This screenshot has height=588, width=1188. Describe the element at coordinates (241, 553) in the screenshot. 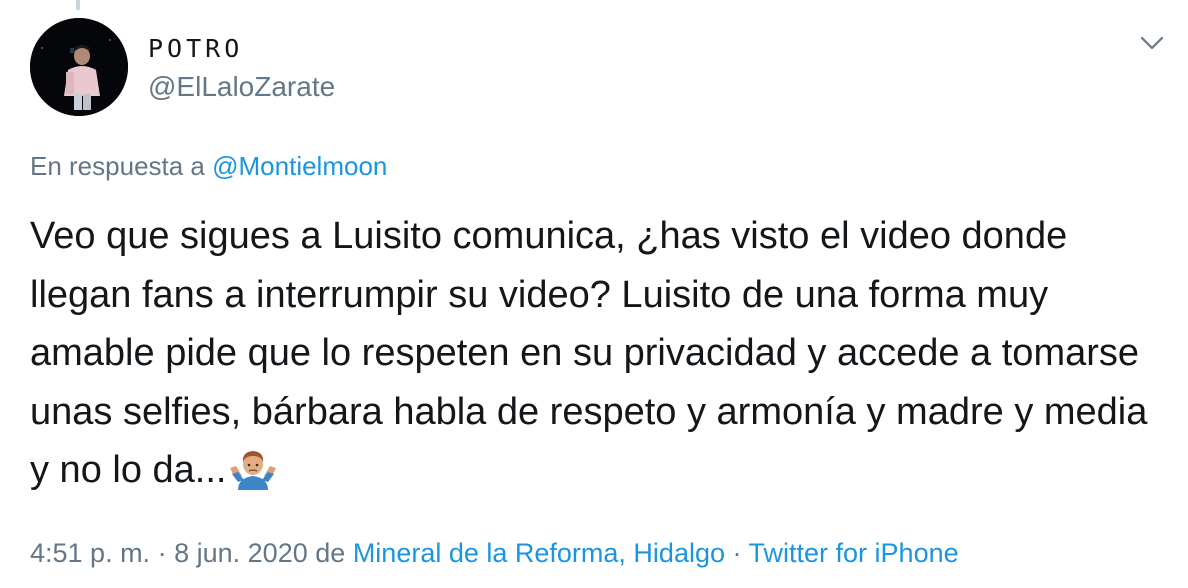

I see `tweet-date: 8 jun. 2020` at that location.